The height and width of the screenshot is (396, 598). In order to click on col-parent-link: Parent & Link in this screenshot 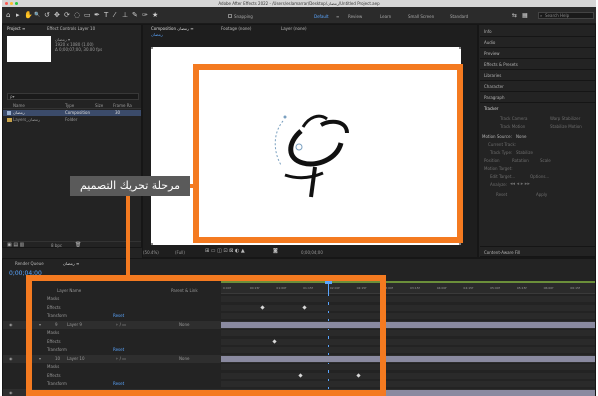, I will do `click(184, 290)`.